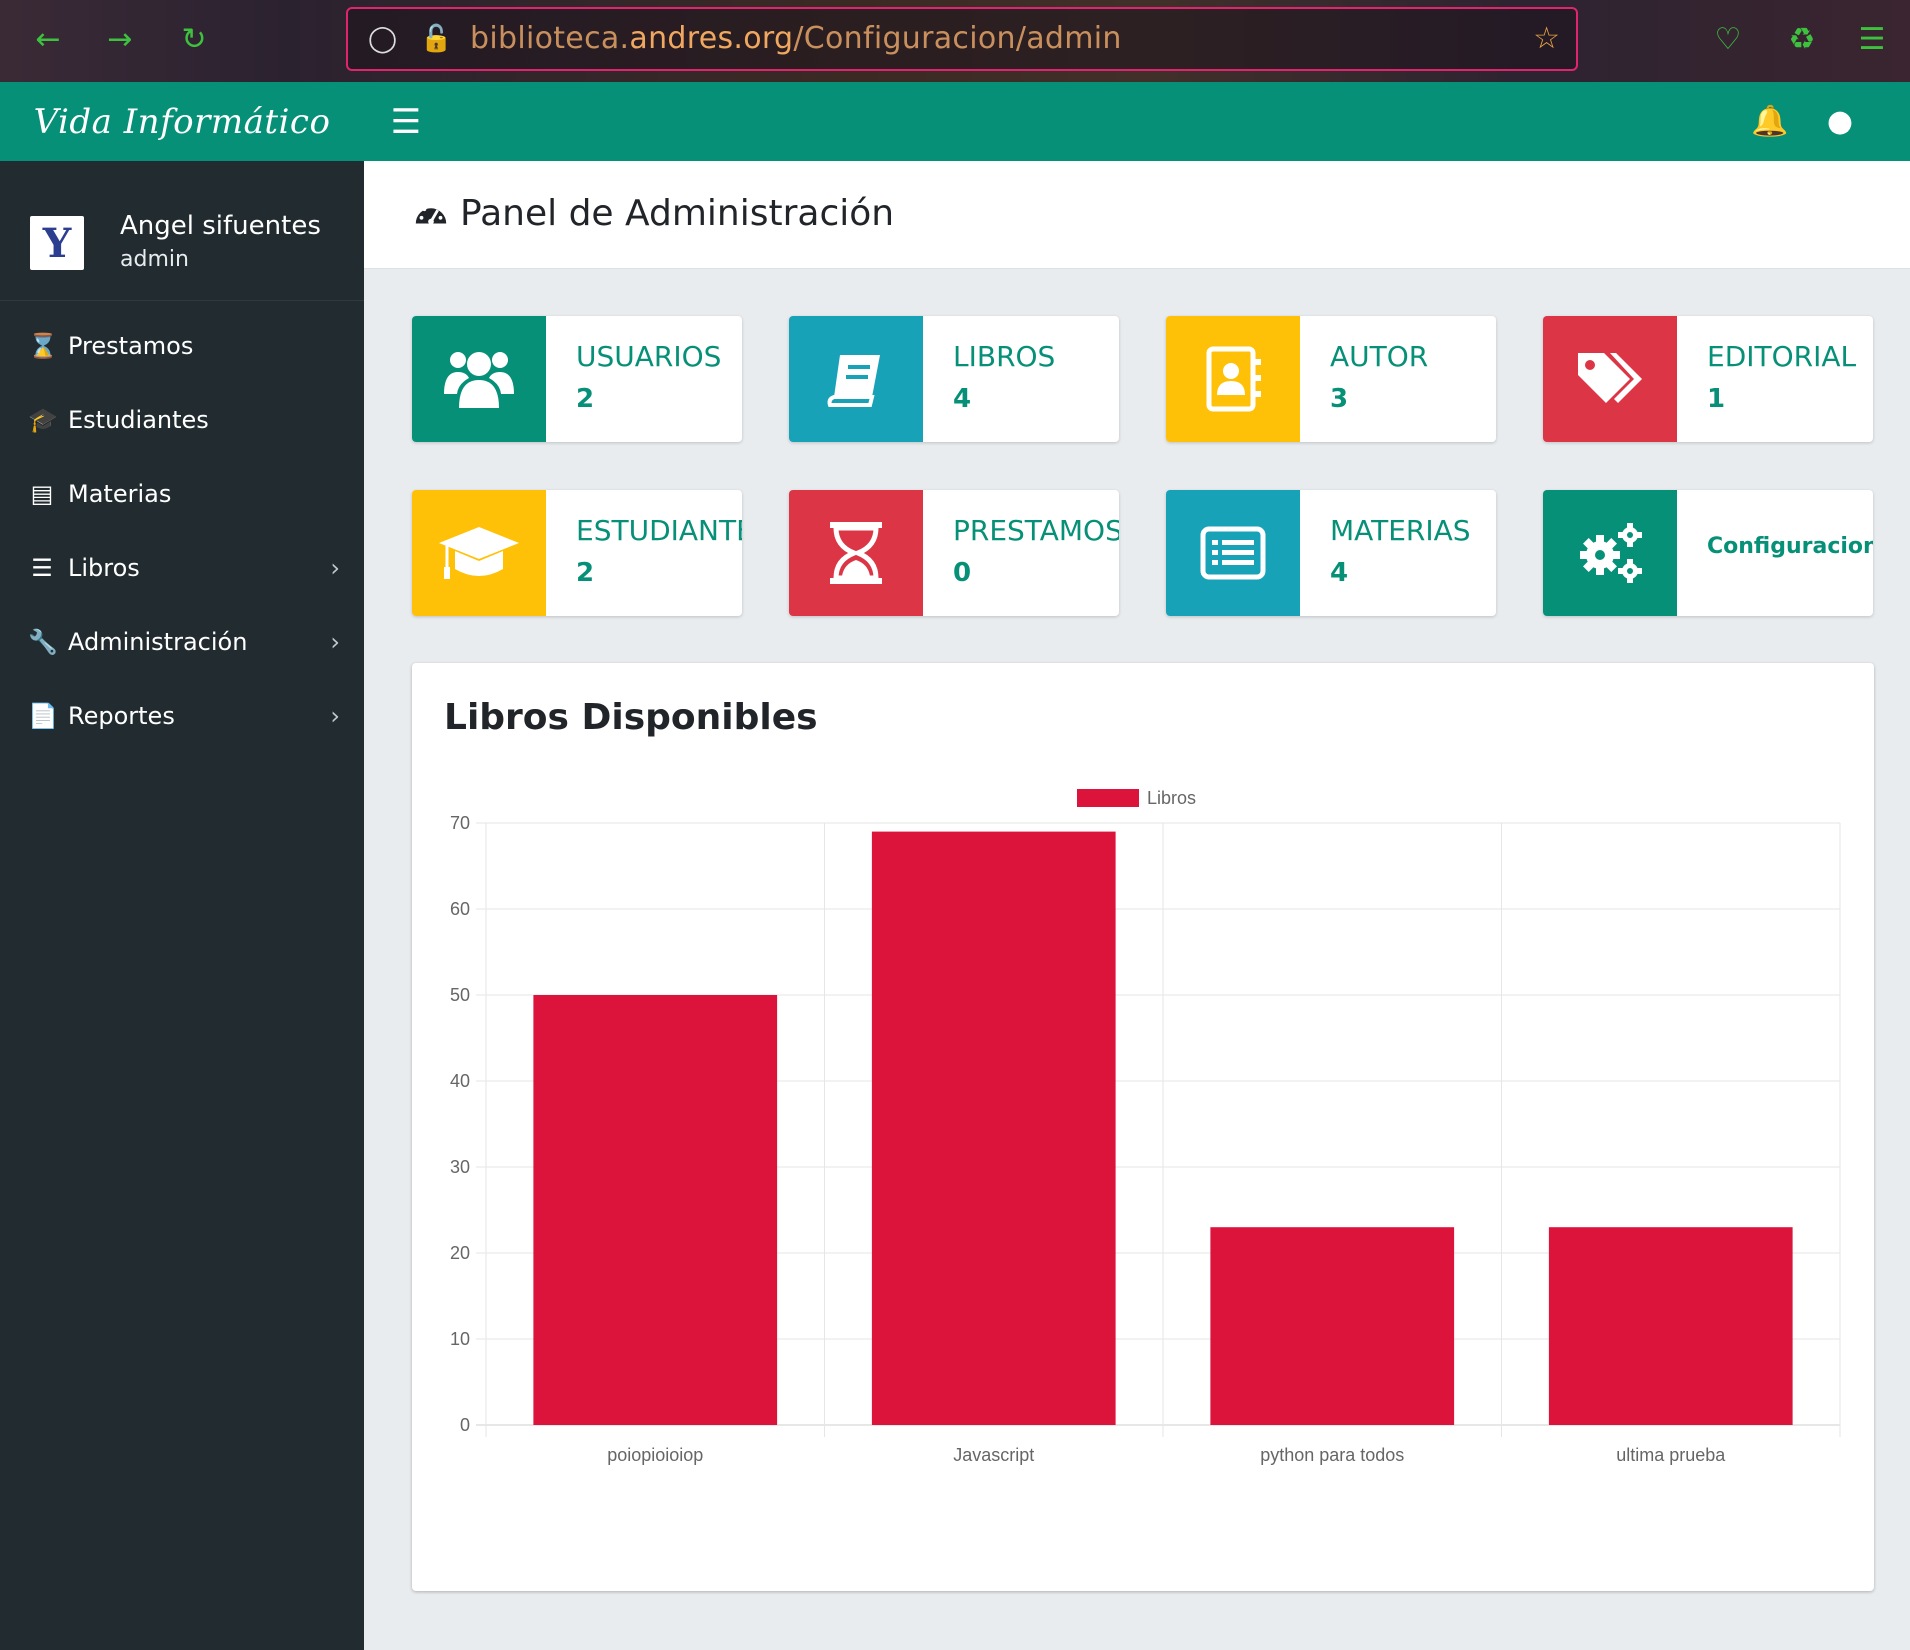 Image resolution: width=1910 pixels, height=1650 pixels. I want to click on book-icon, so click(856, 379).